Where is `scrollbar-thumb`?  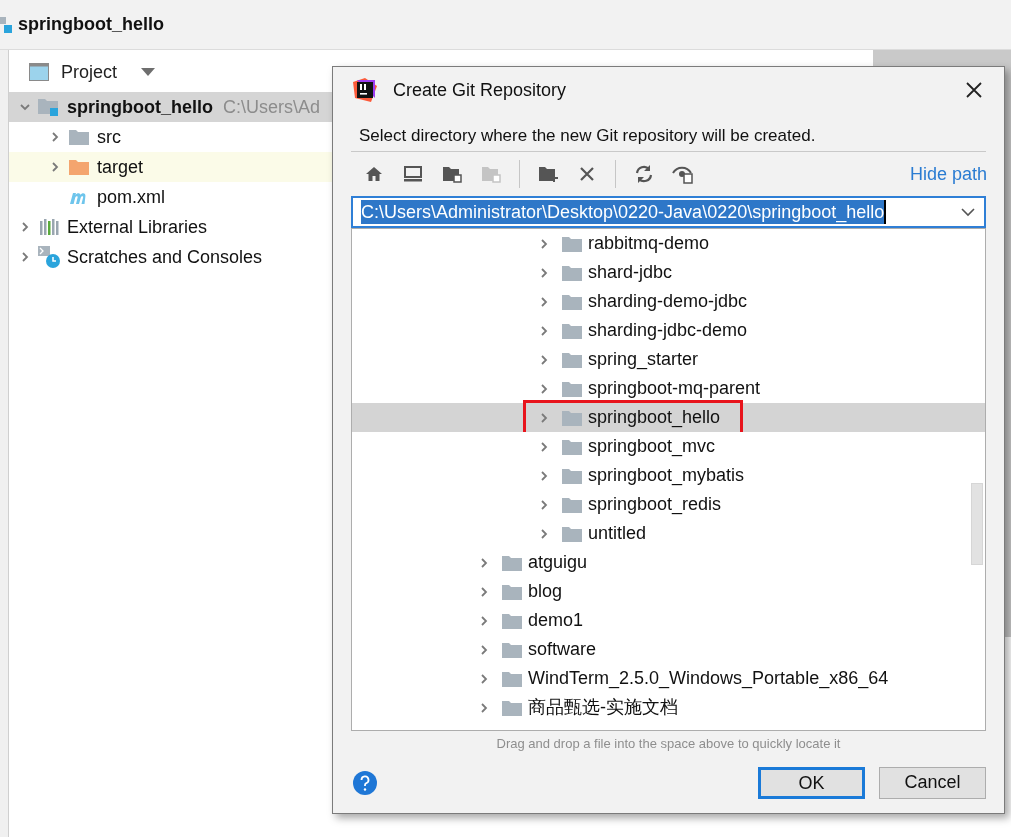 scrollbar-thumb is located at coordinates (977, 524).